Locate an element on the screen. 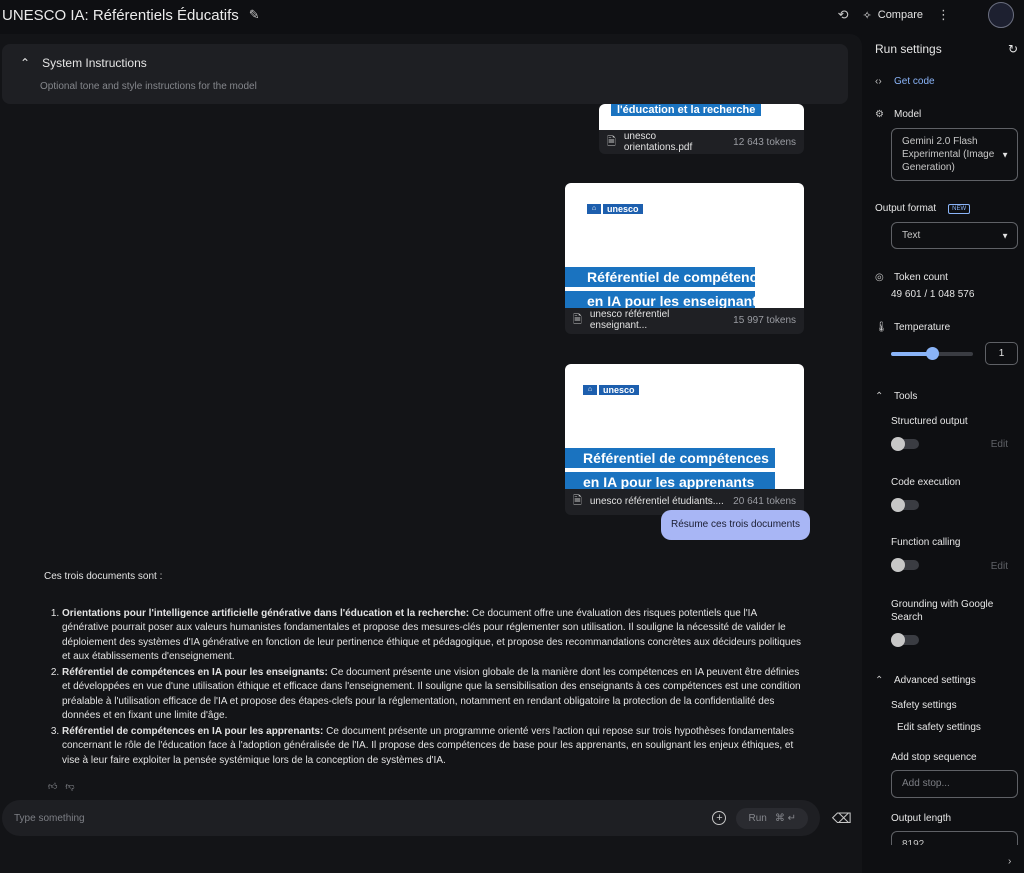  advanced-settings-toggle: ⌃ Advanced settings is located at coordinates (925, 680).